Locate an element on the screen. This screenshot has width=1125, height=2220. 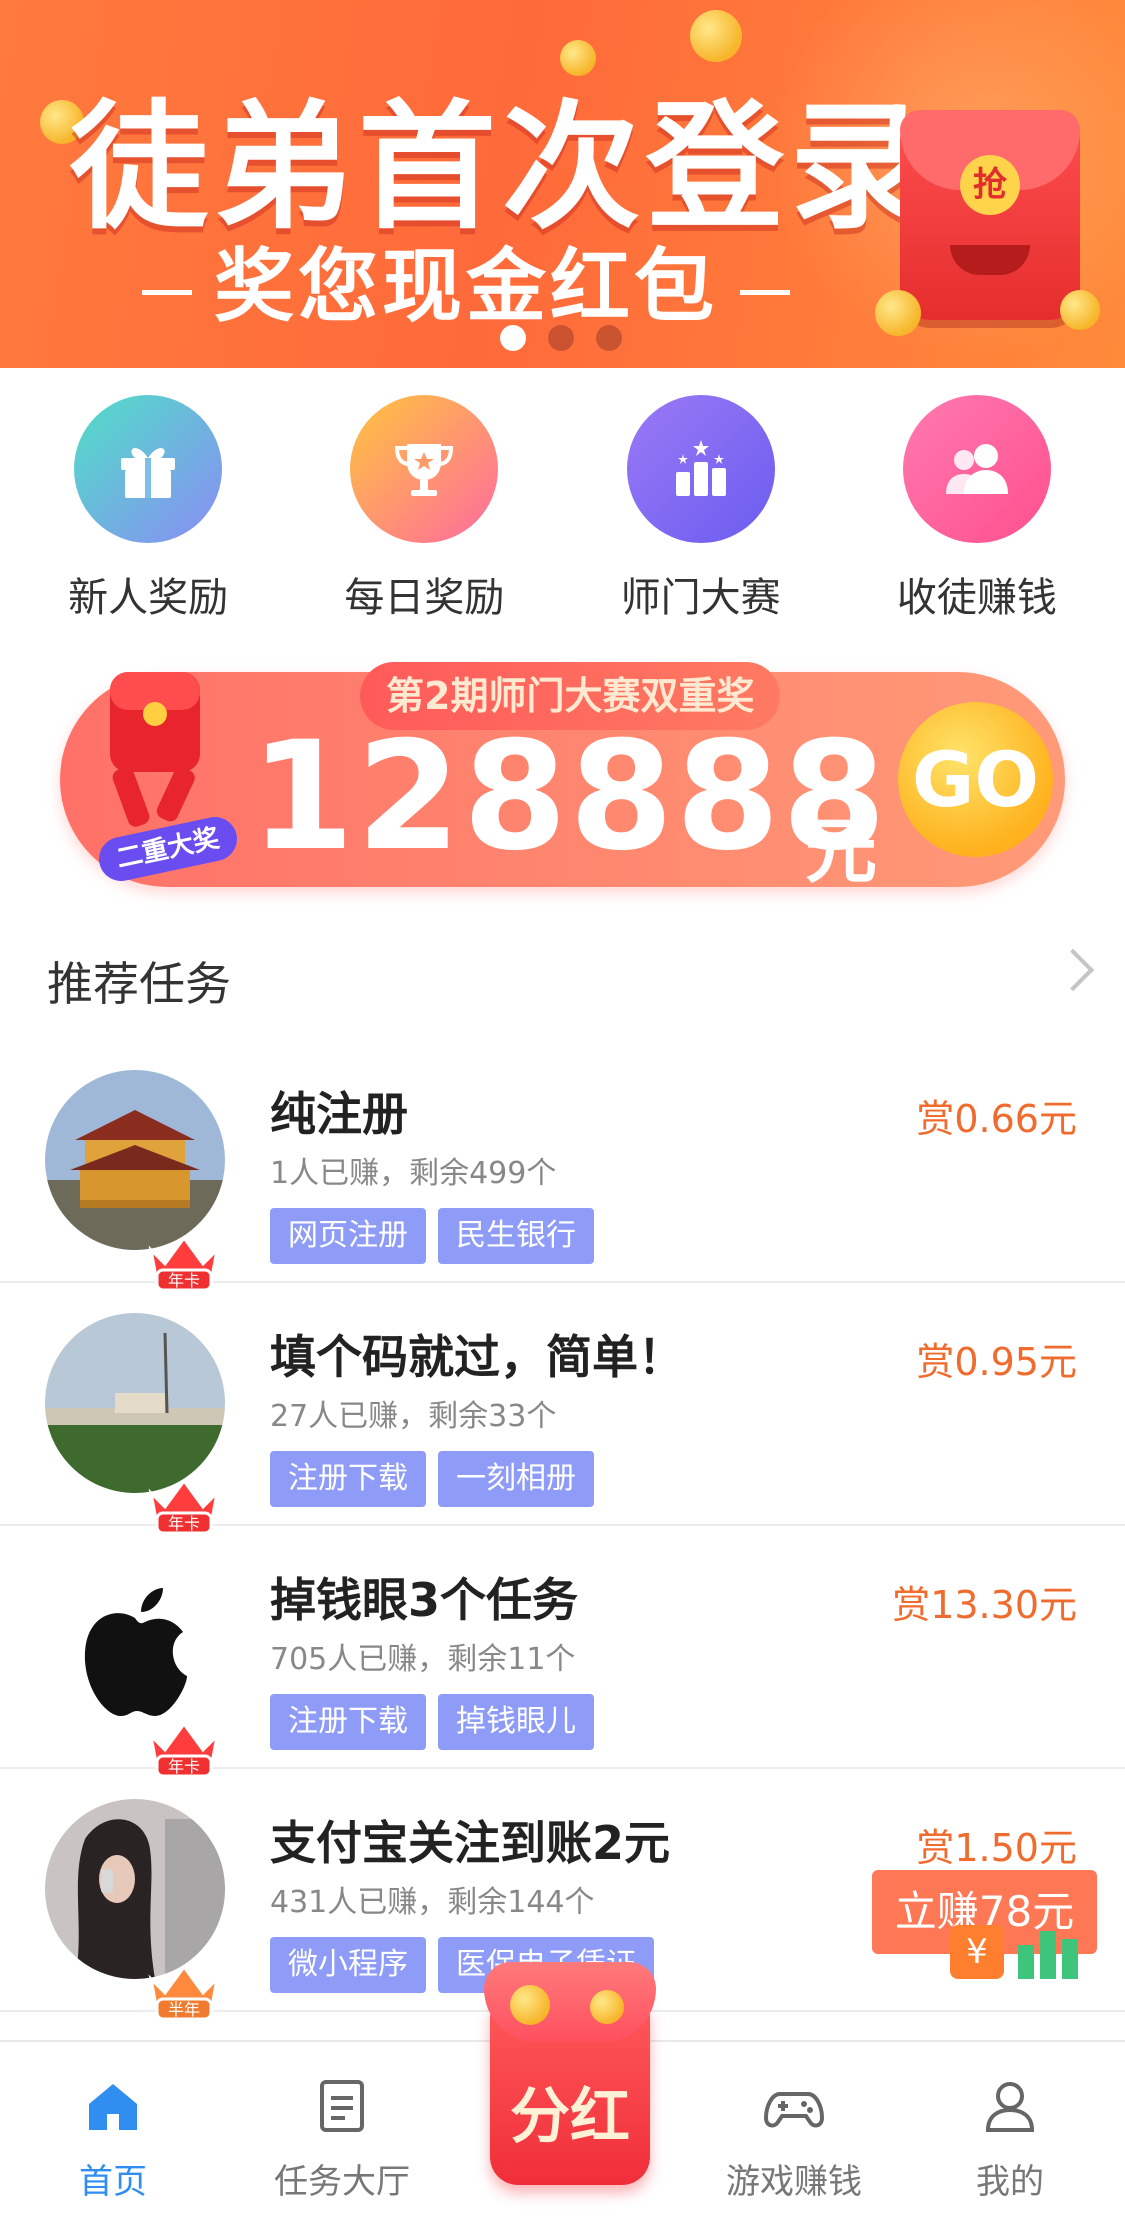
task-reward: 赏13.30元 is located at coordinates (984, 1605).